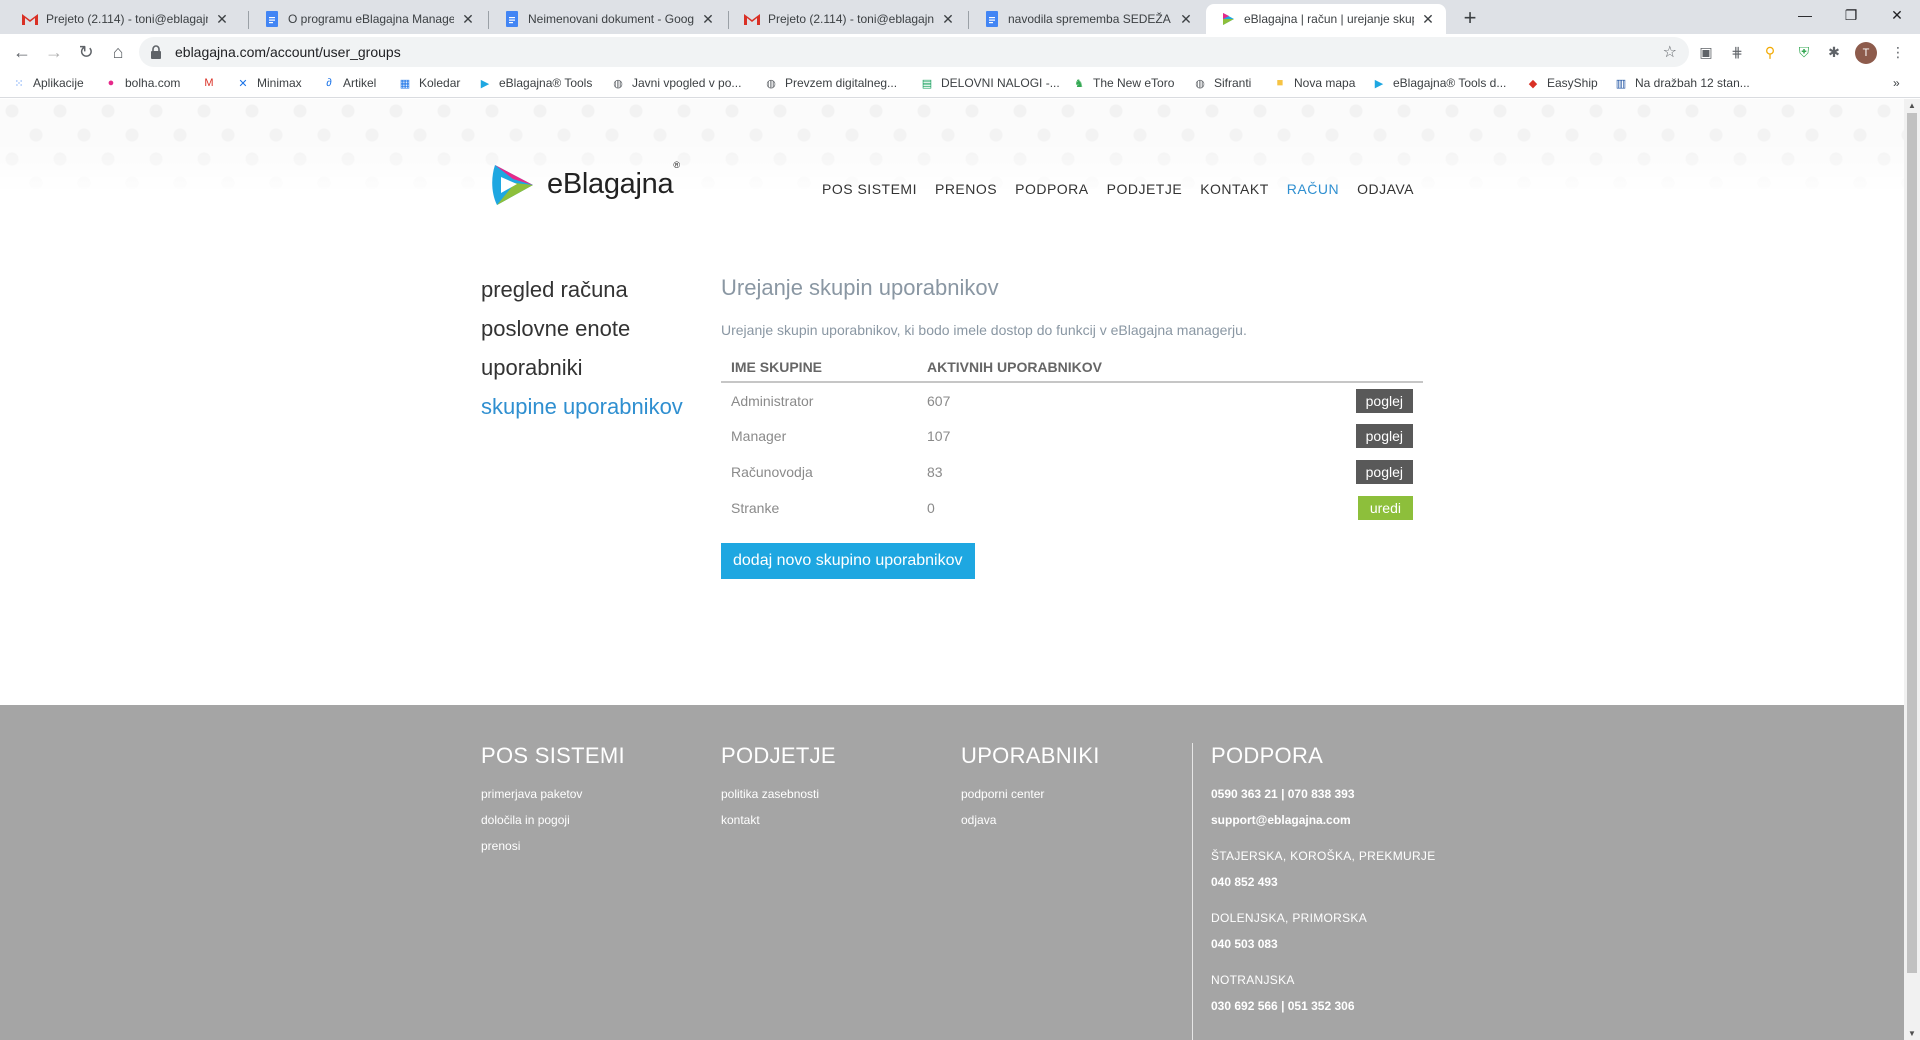 The width and height of the screenshot is (1920, 1040). I want to click on table-row: Manager 107 poglej, so click(1072, 436).